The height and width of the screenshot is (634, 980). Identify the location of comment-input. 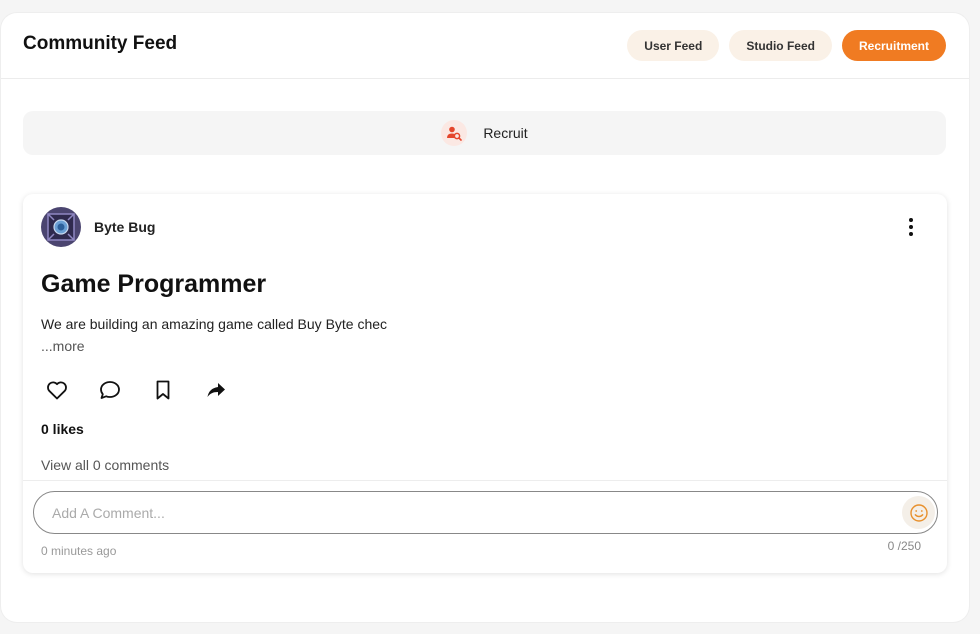
(472, 512).